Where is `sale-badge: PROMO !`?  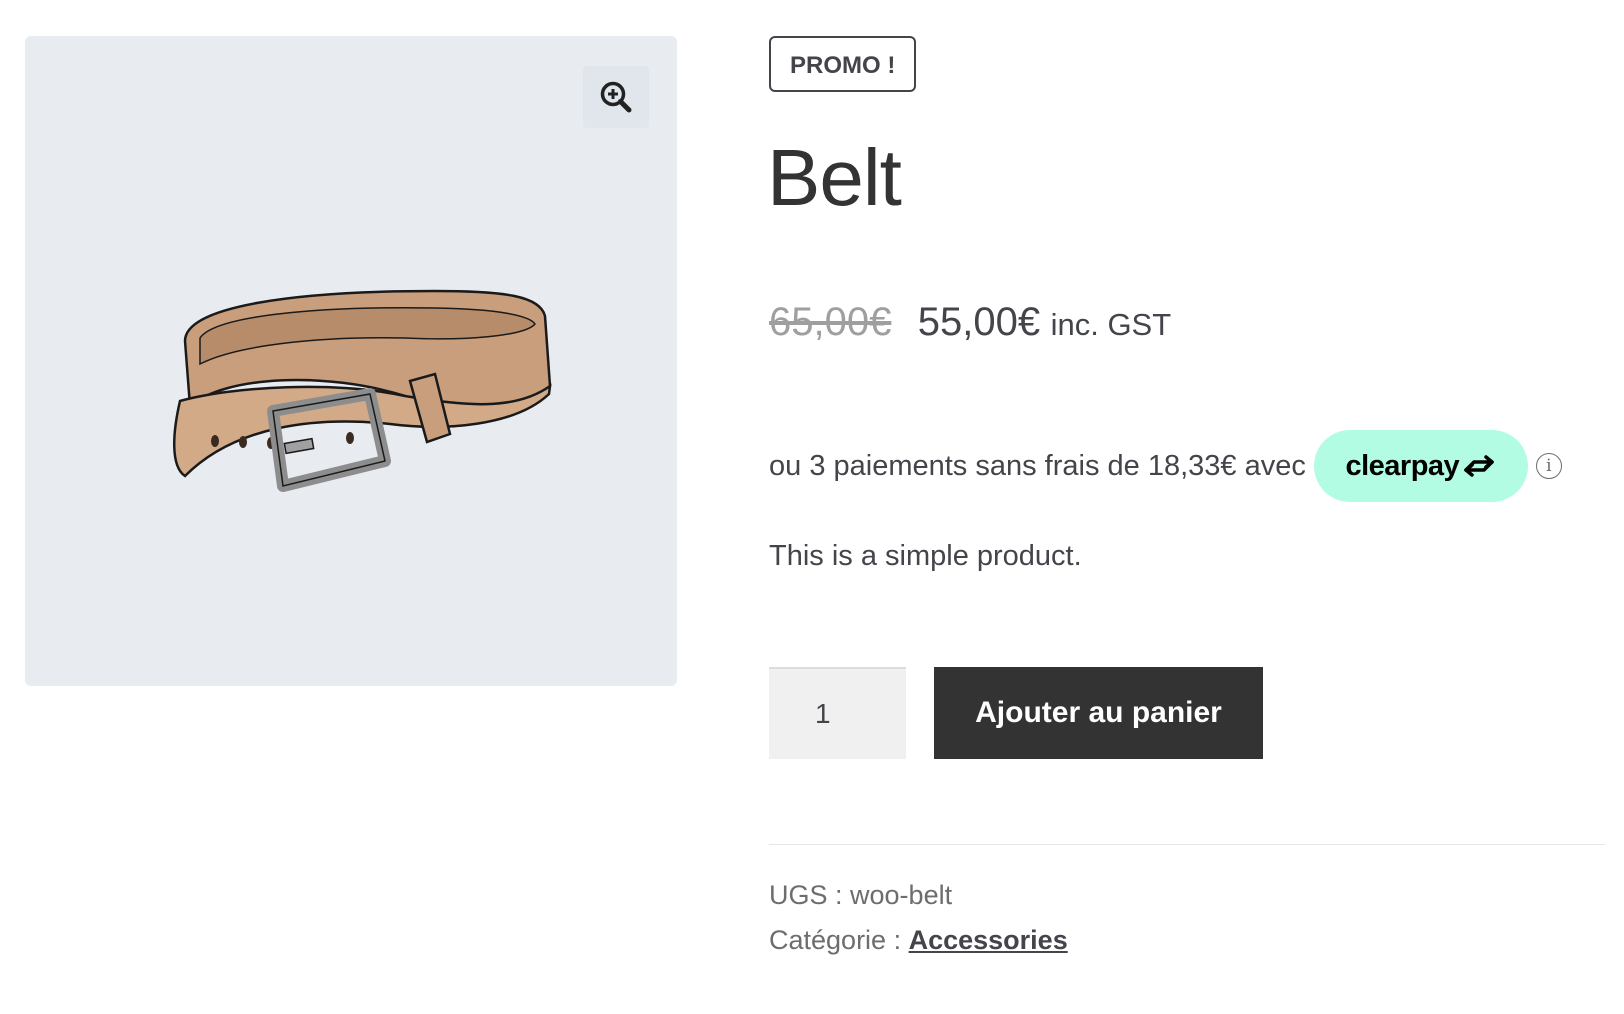 sale-badge: PROMO ! is located at coordinates (843, 64).